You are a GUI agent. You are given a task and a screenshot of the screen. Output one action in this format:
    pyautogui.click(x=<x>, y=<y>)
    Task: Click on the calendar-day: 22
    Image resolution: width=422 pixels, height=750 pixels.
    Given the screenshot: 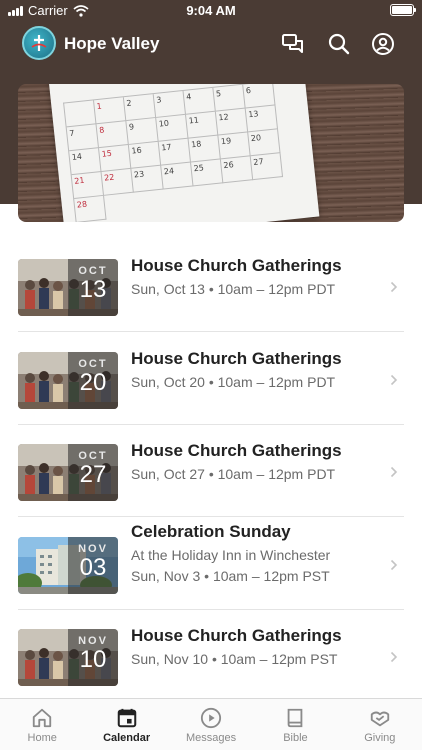 What is the action you would take?
    pyautogui.click(x=117, y=182)
    